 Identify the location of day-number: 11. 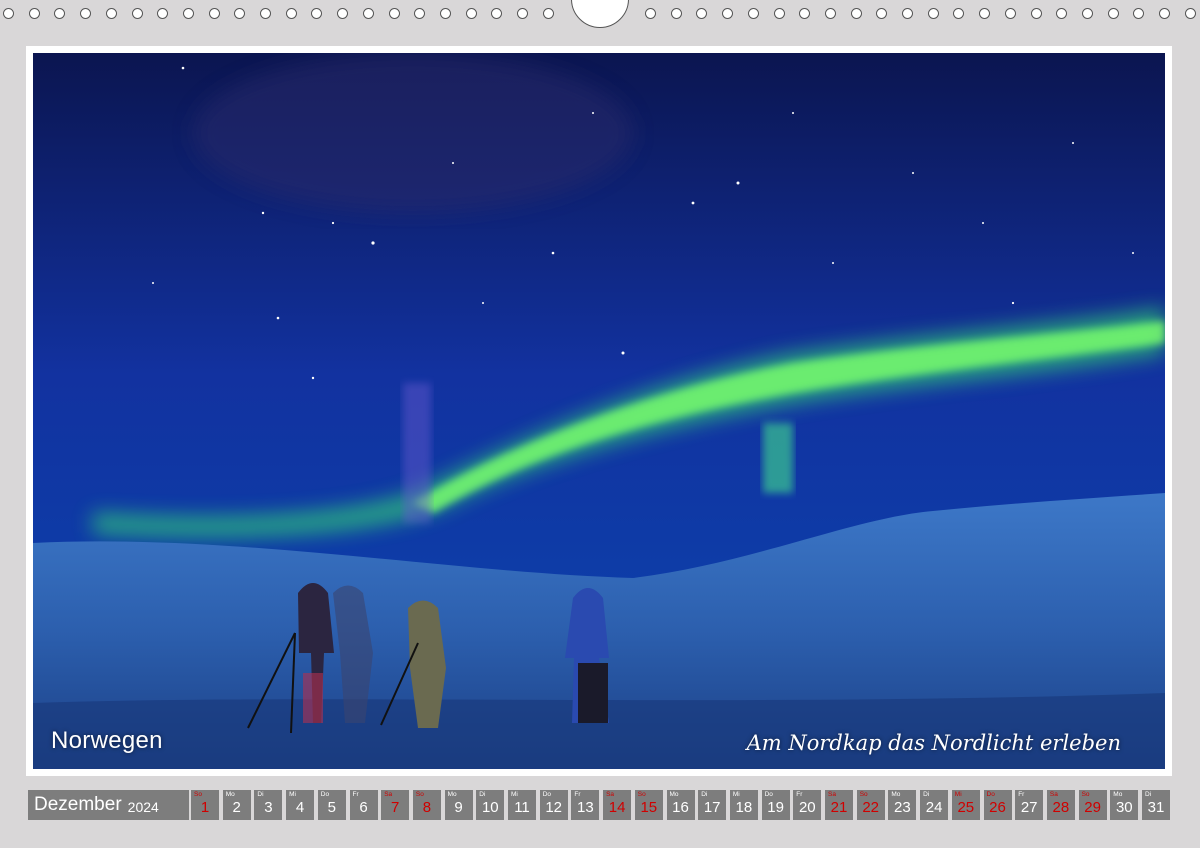
(522, 807).